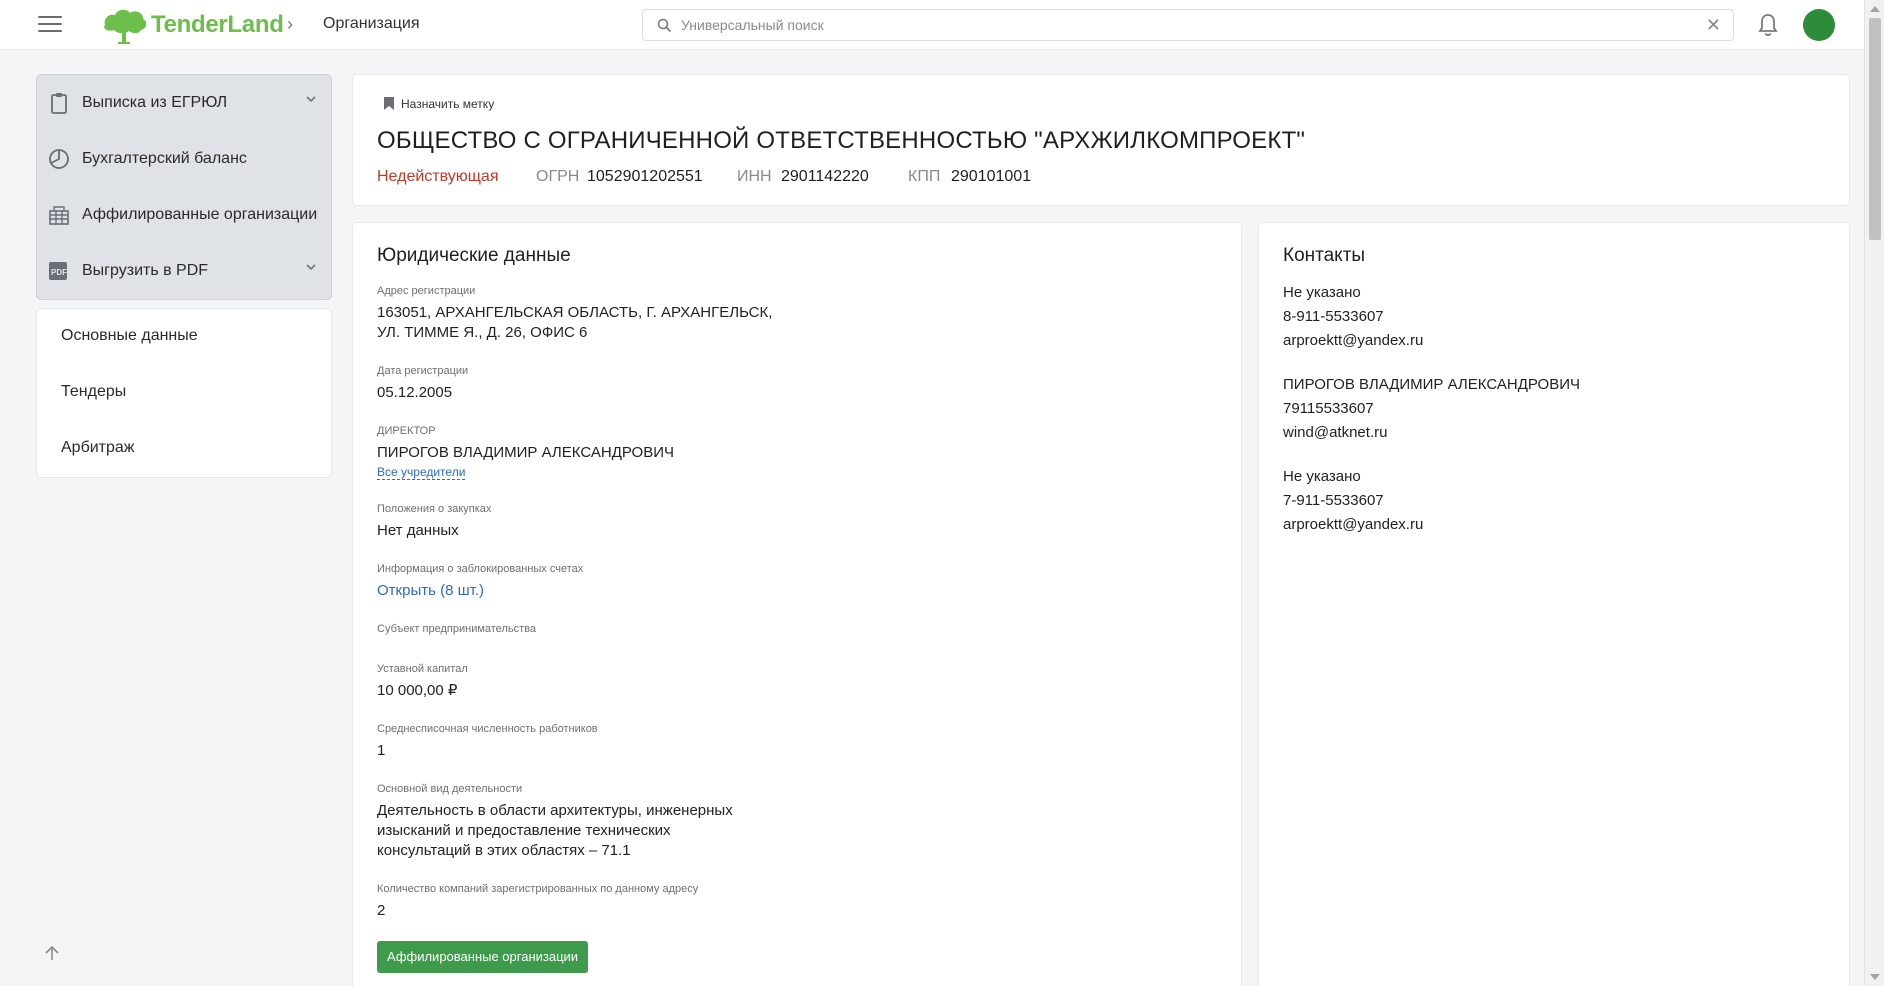  What do you see at coordinates (1768, 25) in the screenshot?
I see `bell-icon` at bounding box center [1768, 25].